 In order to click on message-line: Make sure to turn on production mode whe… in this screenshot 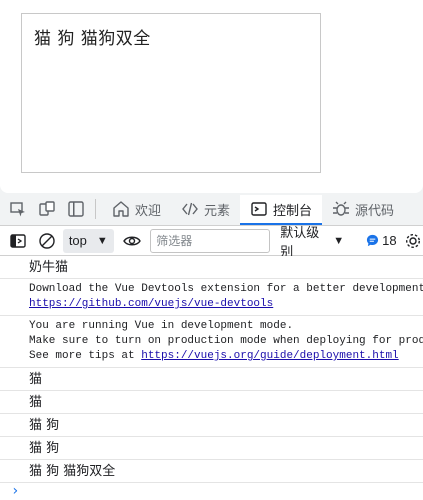, I will do `click(226, 341)`.